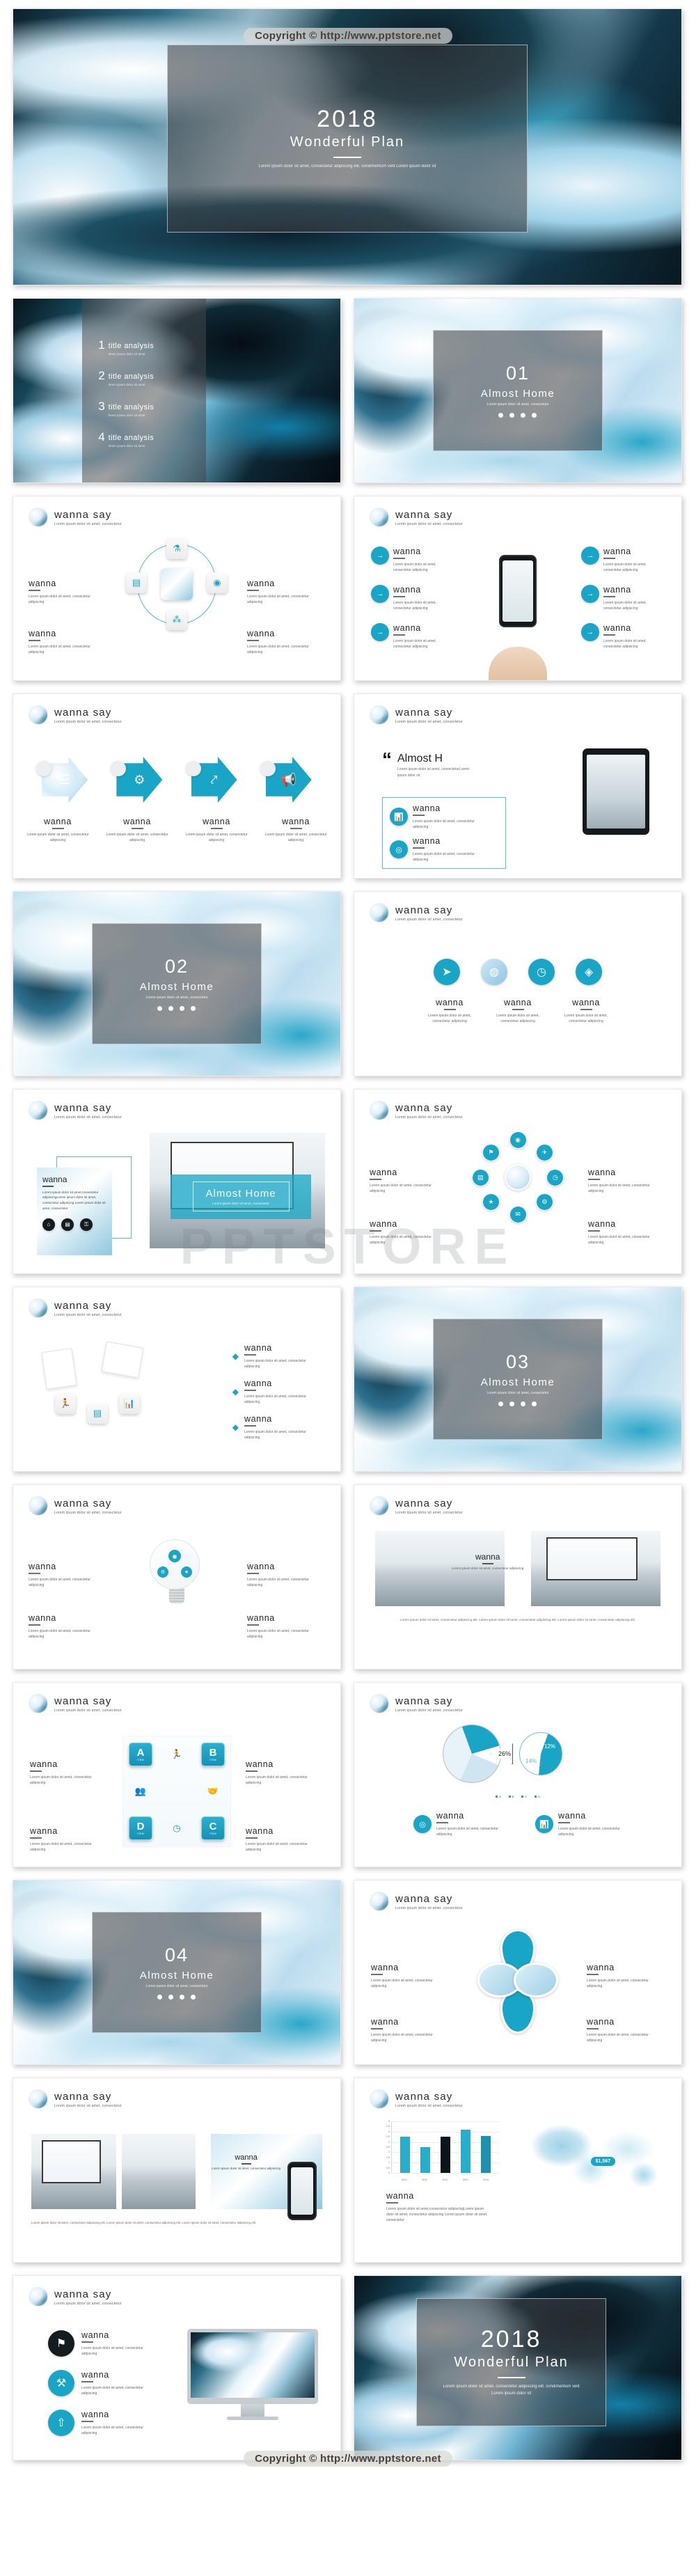 The image size is (696, 2576). What do you see at coordinates (539, 1796) in the screenshot?
I see `legend-d: D` at bounding box center [539, 1796].